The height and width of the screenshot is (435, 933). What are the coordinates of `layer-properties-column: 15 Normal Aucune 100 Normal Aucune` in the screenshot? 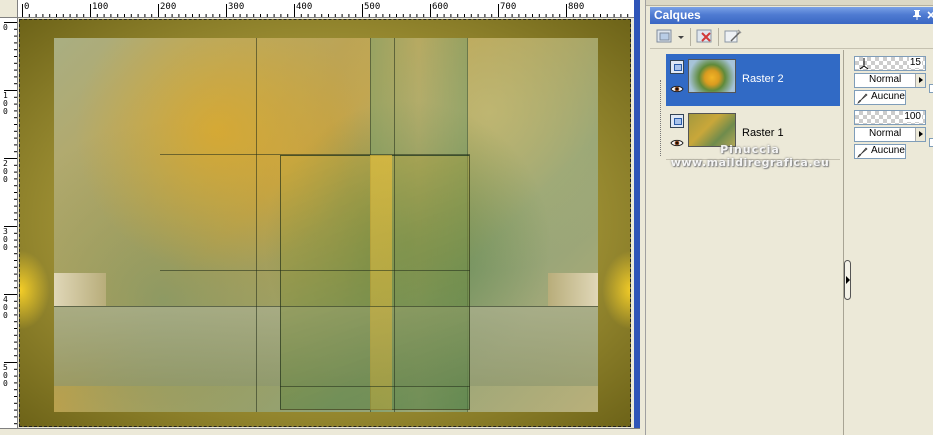 It's located at (892, 242).